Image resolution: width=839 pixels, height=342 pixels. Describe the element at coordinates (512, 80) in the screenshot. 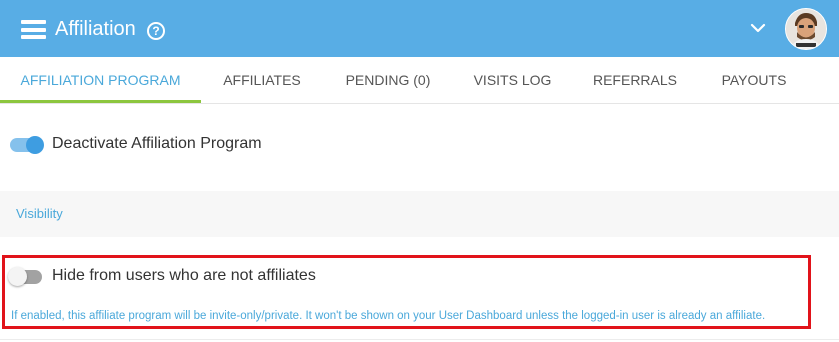

I see `tab-visits-log: VISITS LOG` at that location.